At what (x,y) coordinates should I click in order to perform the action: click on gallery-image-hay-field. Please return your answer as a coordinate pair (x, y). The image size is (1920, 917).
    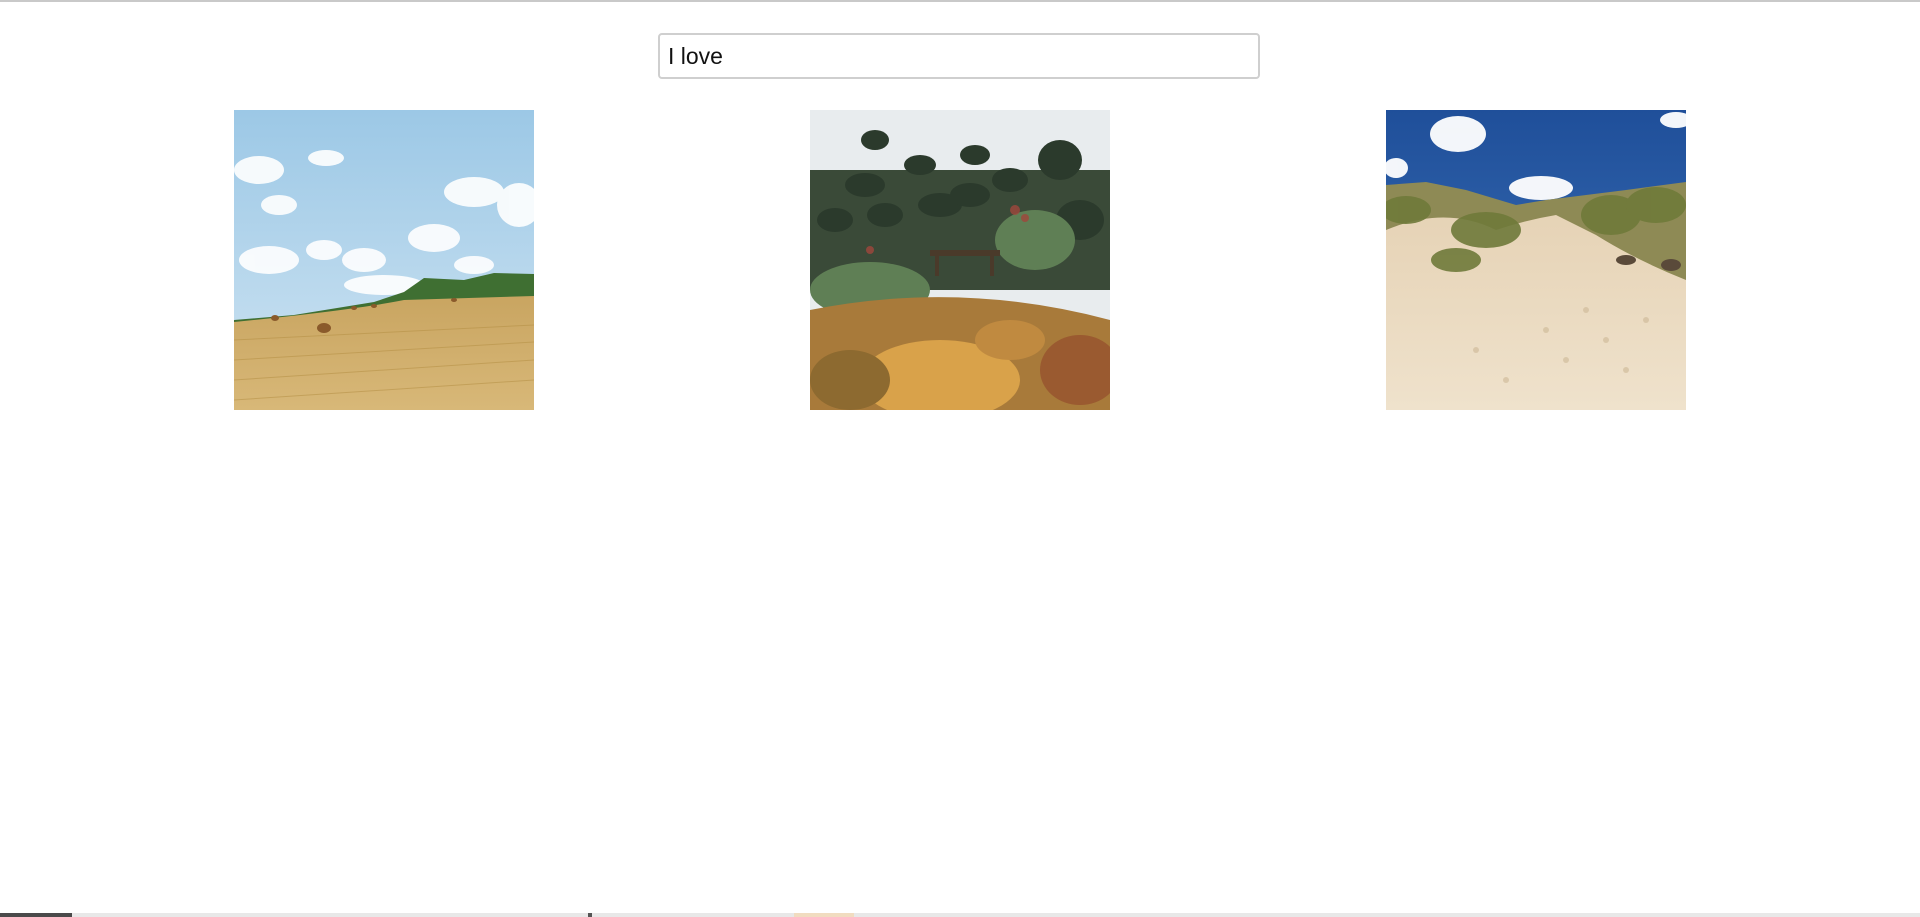
    Looking at the image, I should click on (384, 260).